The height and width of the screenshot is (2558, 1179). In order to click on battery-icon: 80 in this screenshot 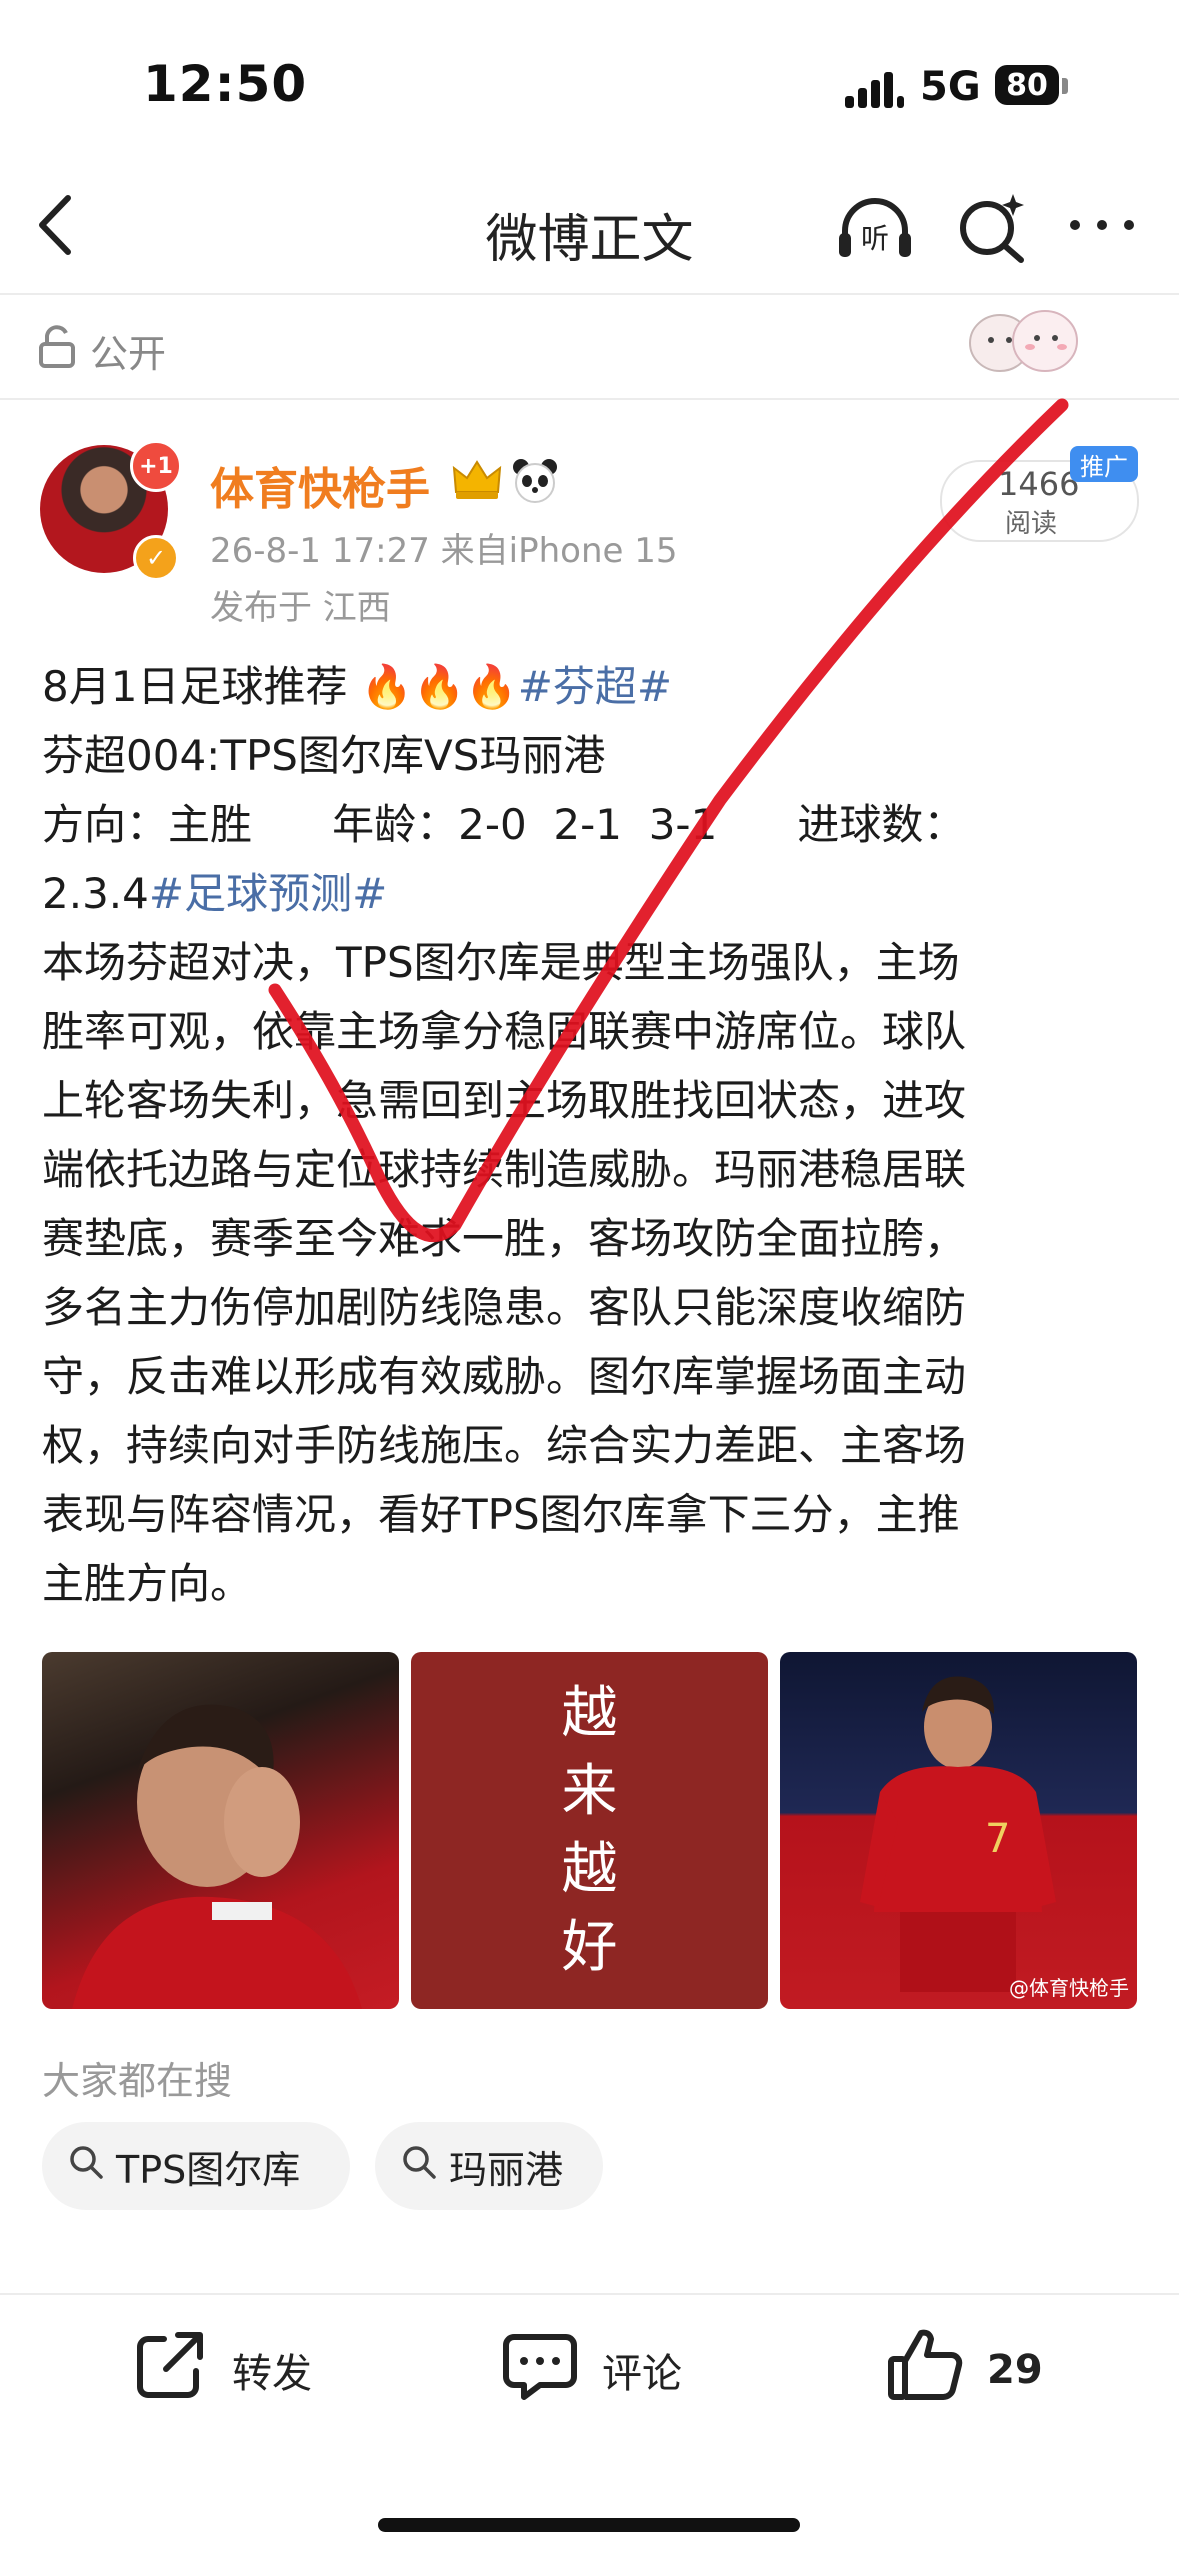, I will do `click(1027, 85)`.